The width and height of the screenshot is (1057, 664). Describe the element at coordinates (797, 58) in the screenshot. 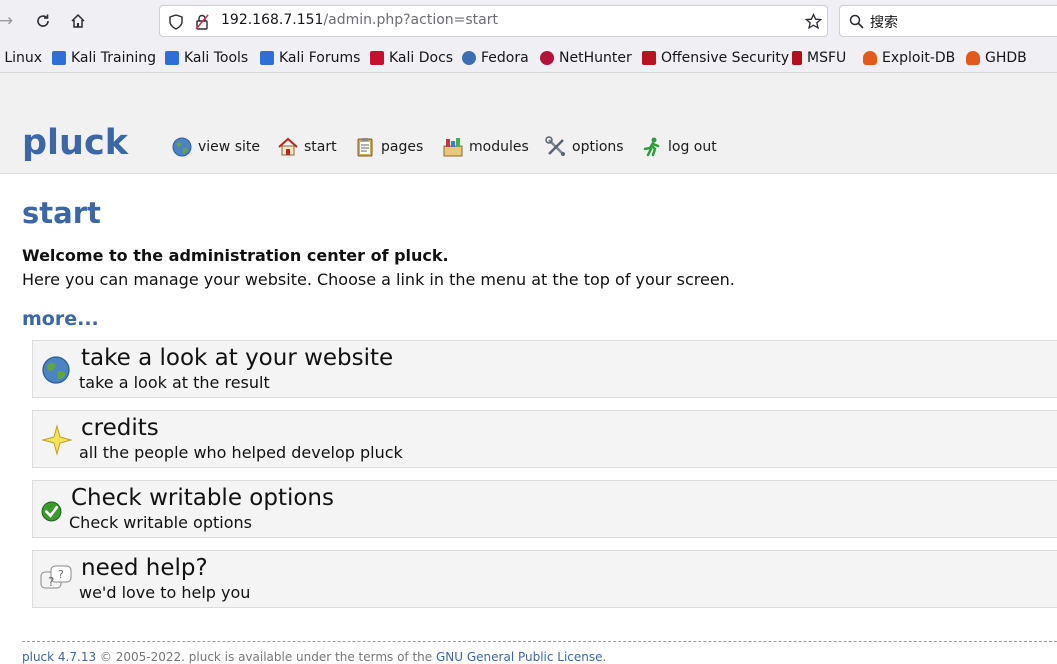

I see `msfu-icon` at that location.